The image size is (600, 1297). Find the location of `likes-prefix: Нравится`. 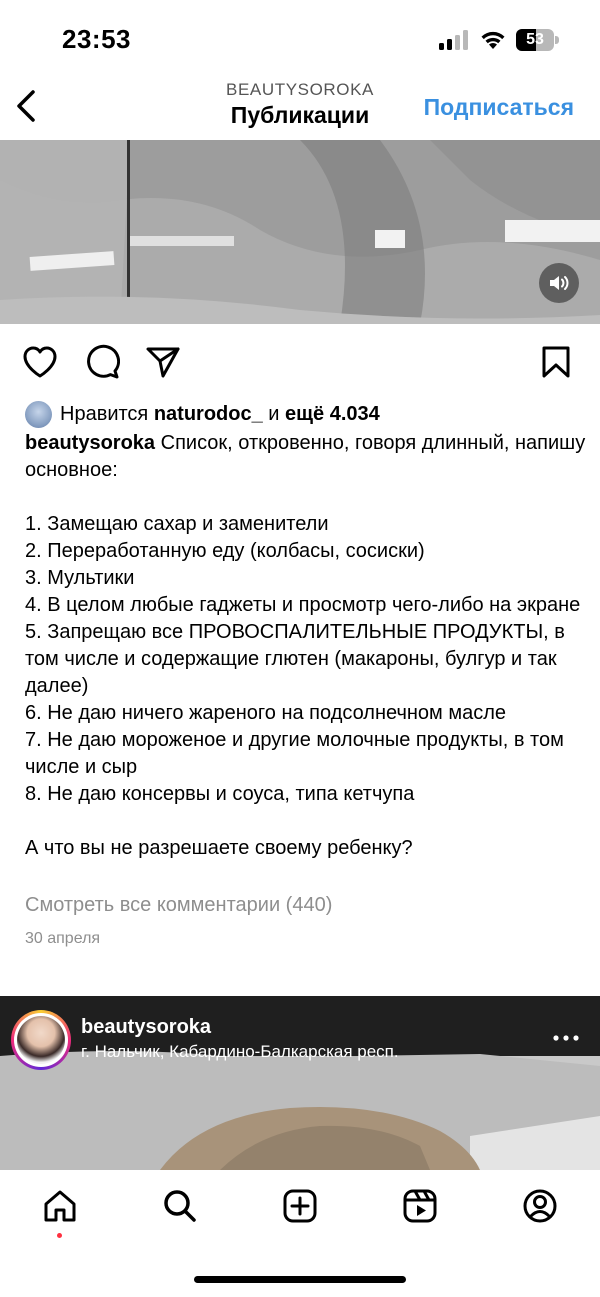

likes-prefix: Нравится is located at coordinates (104, 413).